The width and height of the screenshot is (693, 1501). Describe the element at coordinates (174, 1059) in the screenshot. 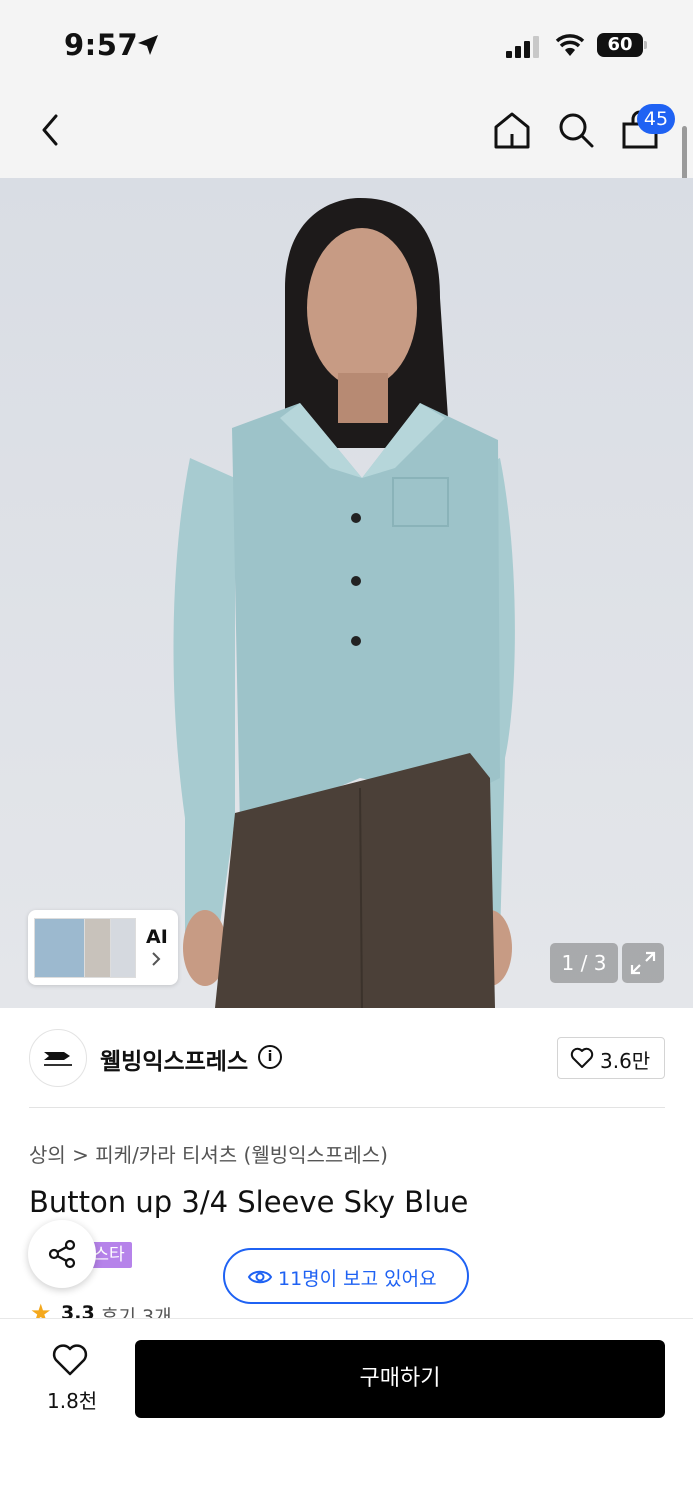

I see `brand-name: 웰빙익스프레스` at that location.